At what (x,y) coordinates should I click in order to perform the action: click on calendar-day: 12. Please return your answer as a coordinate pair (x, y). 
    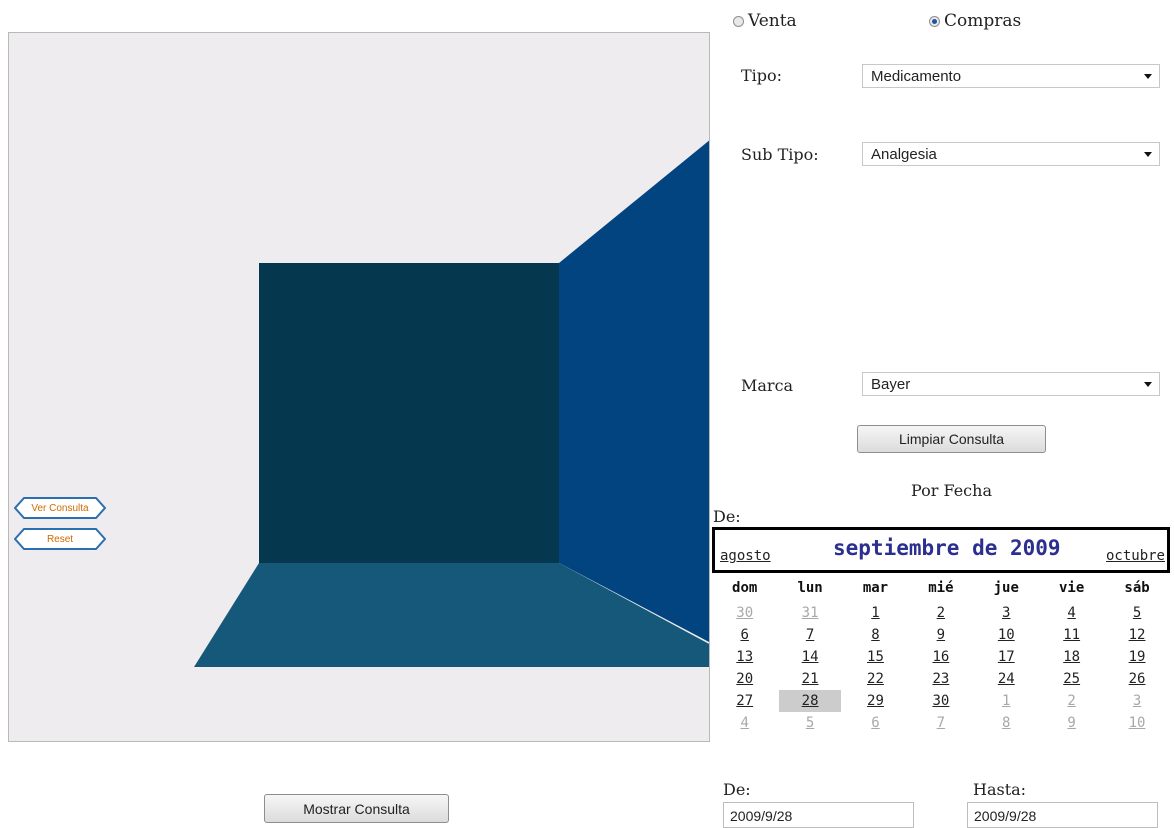
    Looking at the image, I should click on (1136, 635).